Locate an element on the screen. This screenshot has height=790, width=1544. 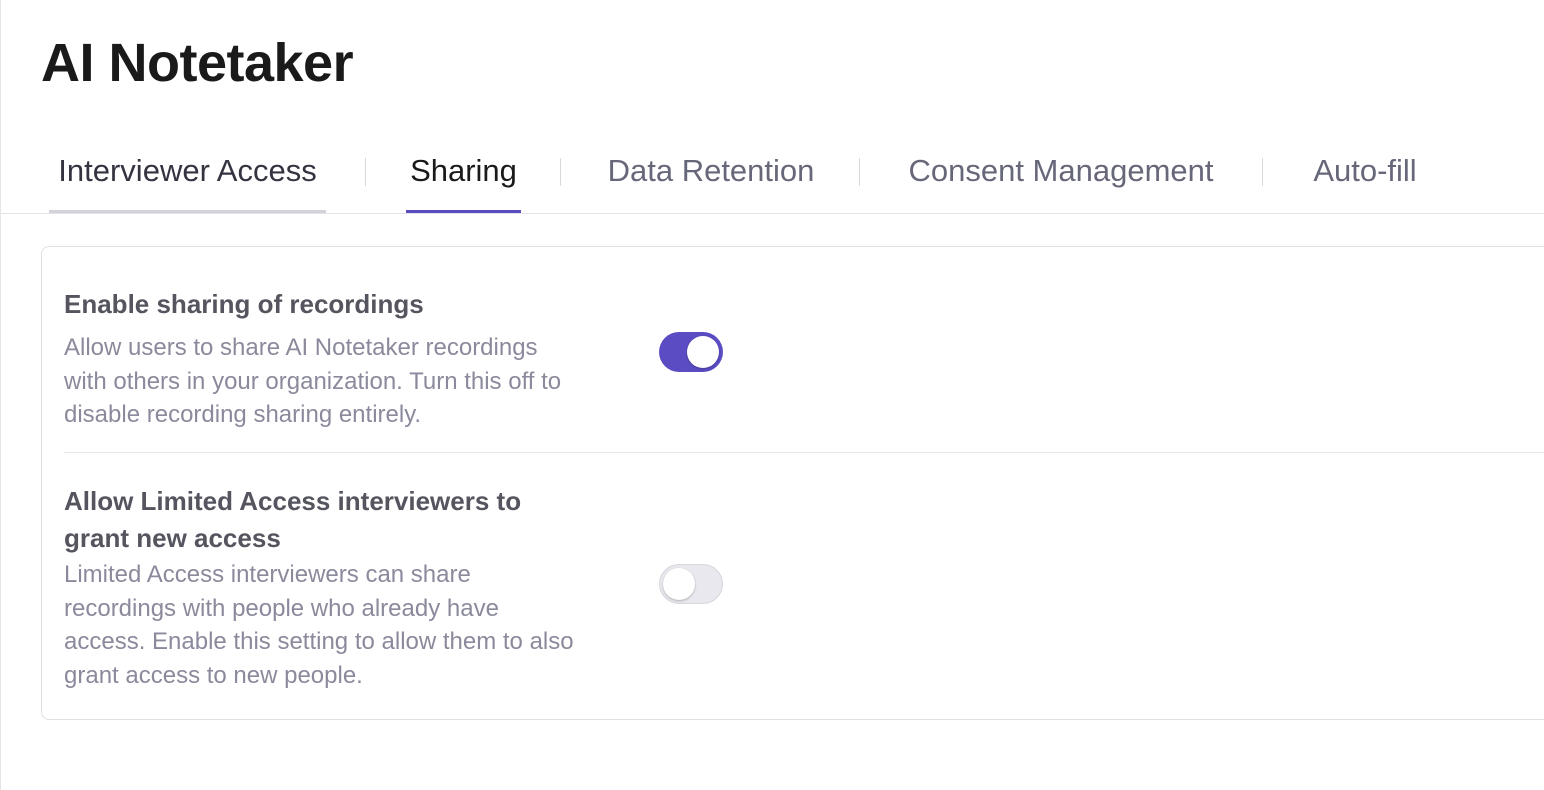
tab-data-retention: Data Retention is located at coordinates (711, 180).